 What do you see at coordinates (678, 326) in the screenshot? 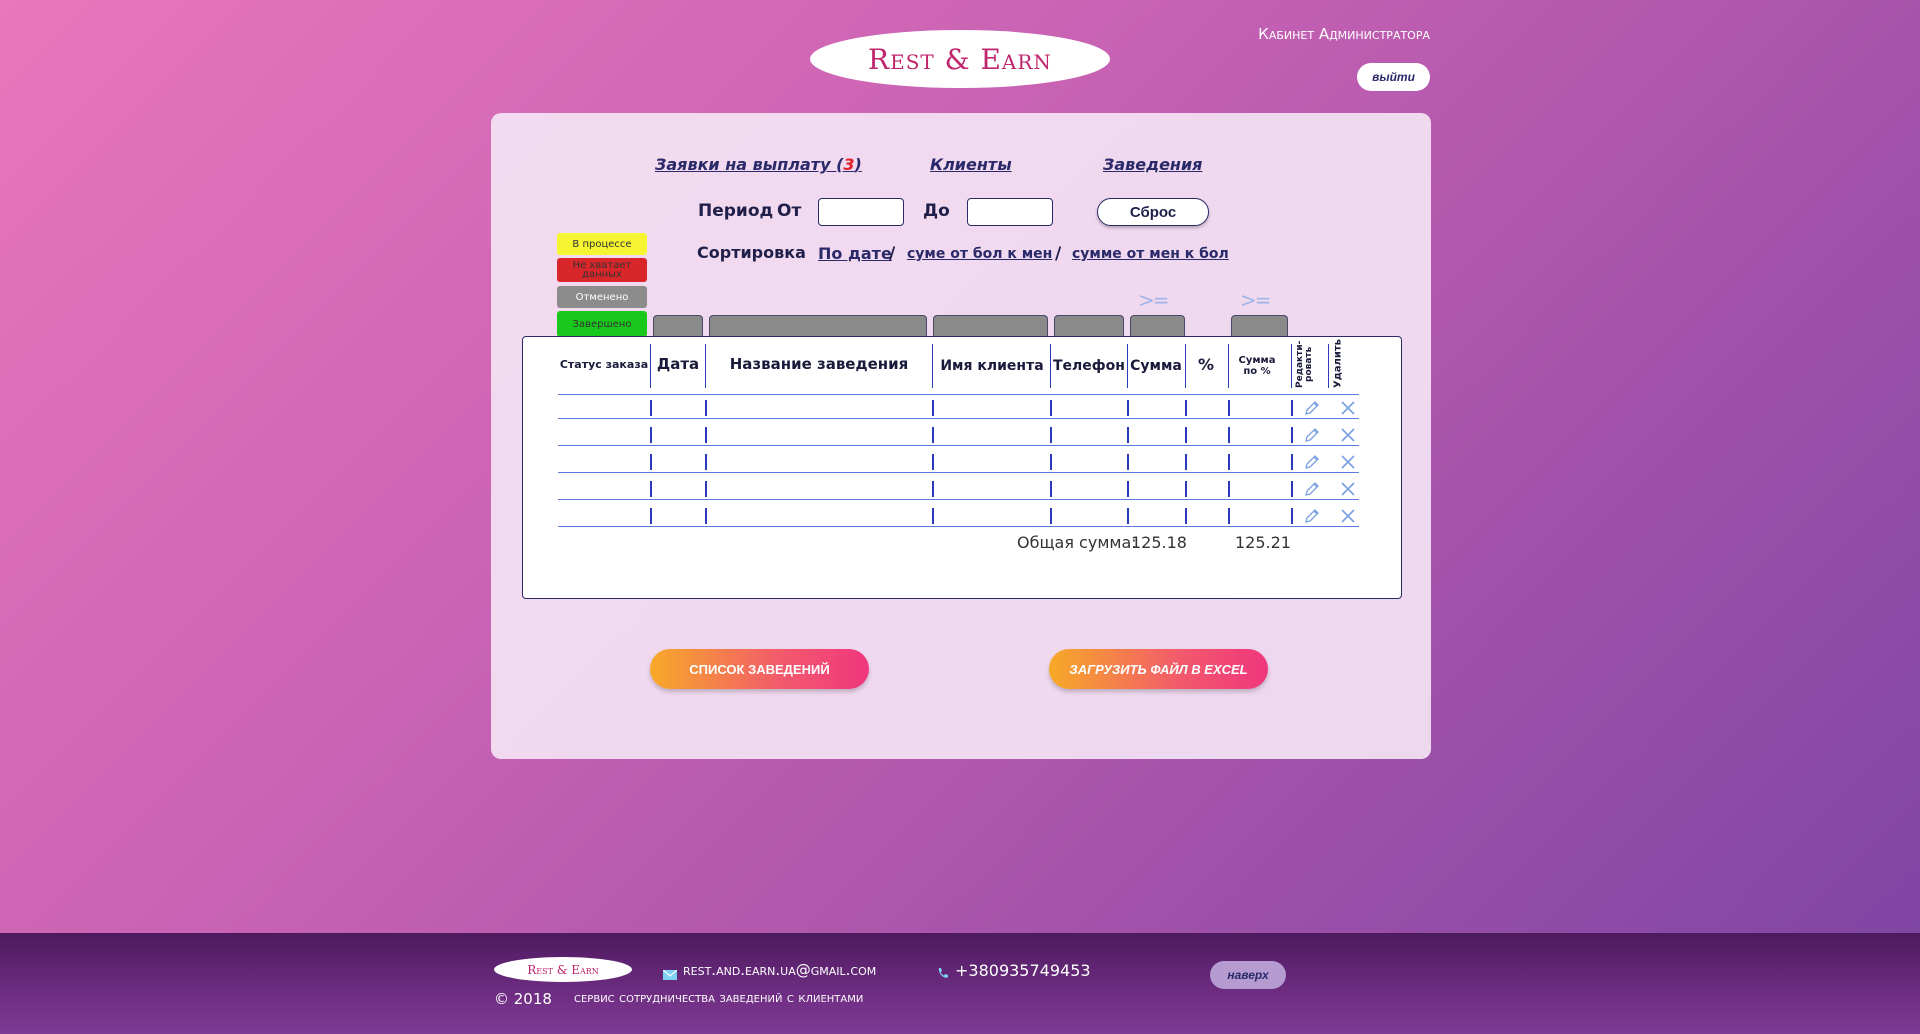
I see `filter-date-tab` at bounding box center [678, 326].